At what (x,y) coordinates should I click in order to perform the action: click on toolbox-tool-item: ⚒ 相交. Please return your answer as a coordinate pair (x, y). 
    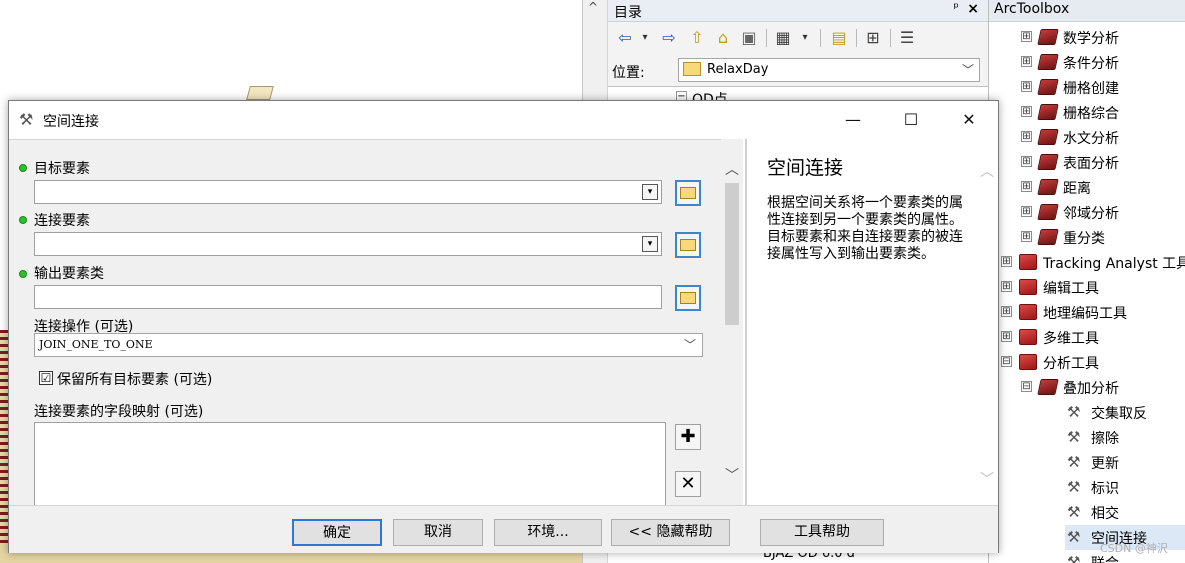
    Looking at the image, I should click on (1125, 512).